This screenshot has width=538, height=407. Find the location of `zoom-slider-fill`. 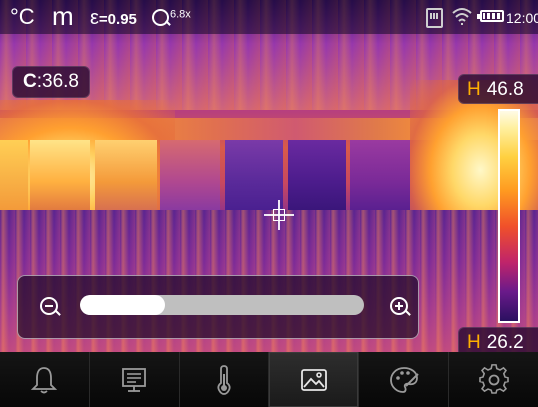

zoom-slider-fill is located at coordinates (123, 305).